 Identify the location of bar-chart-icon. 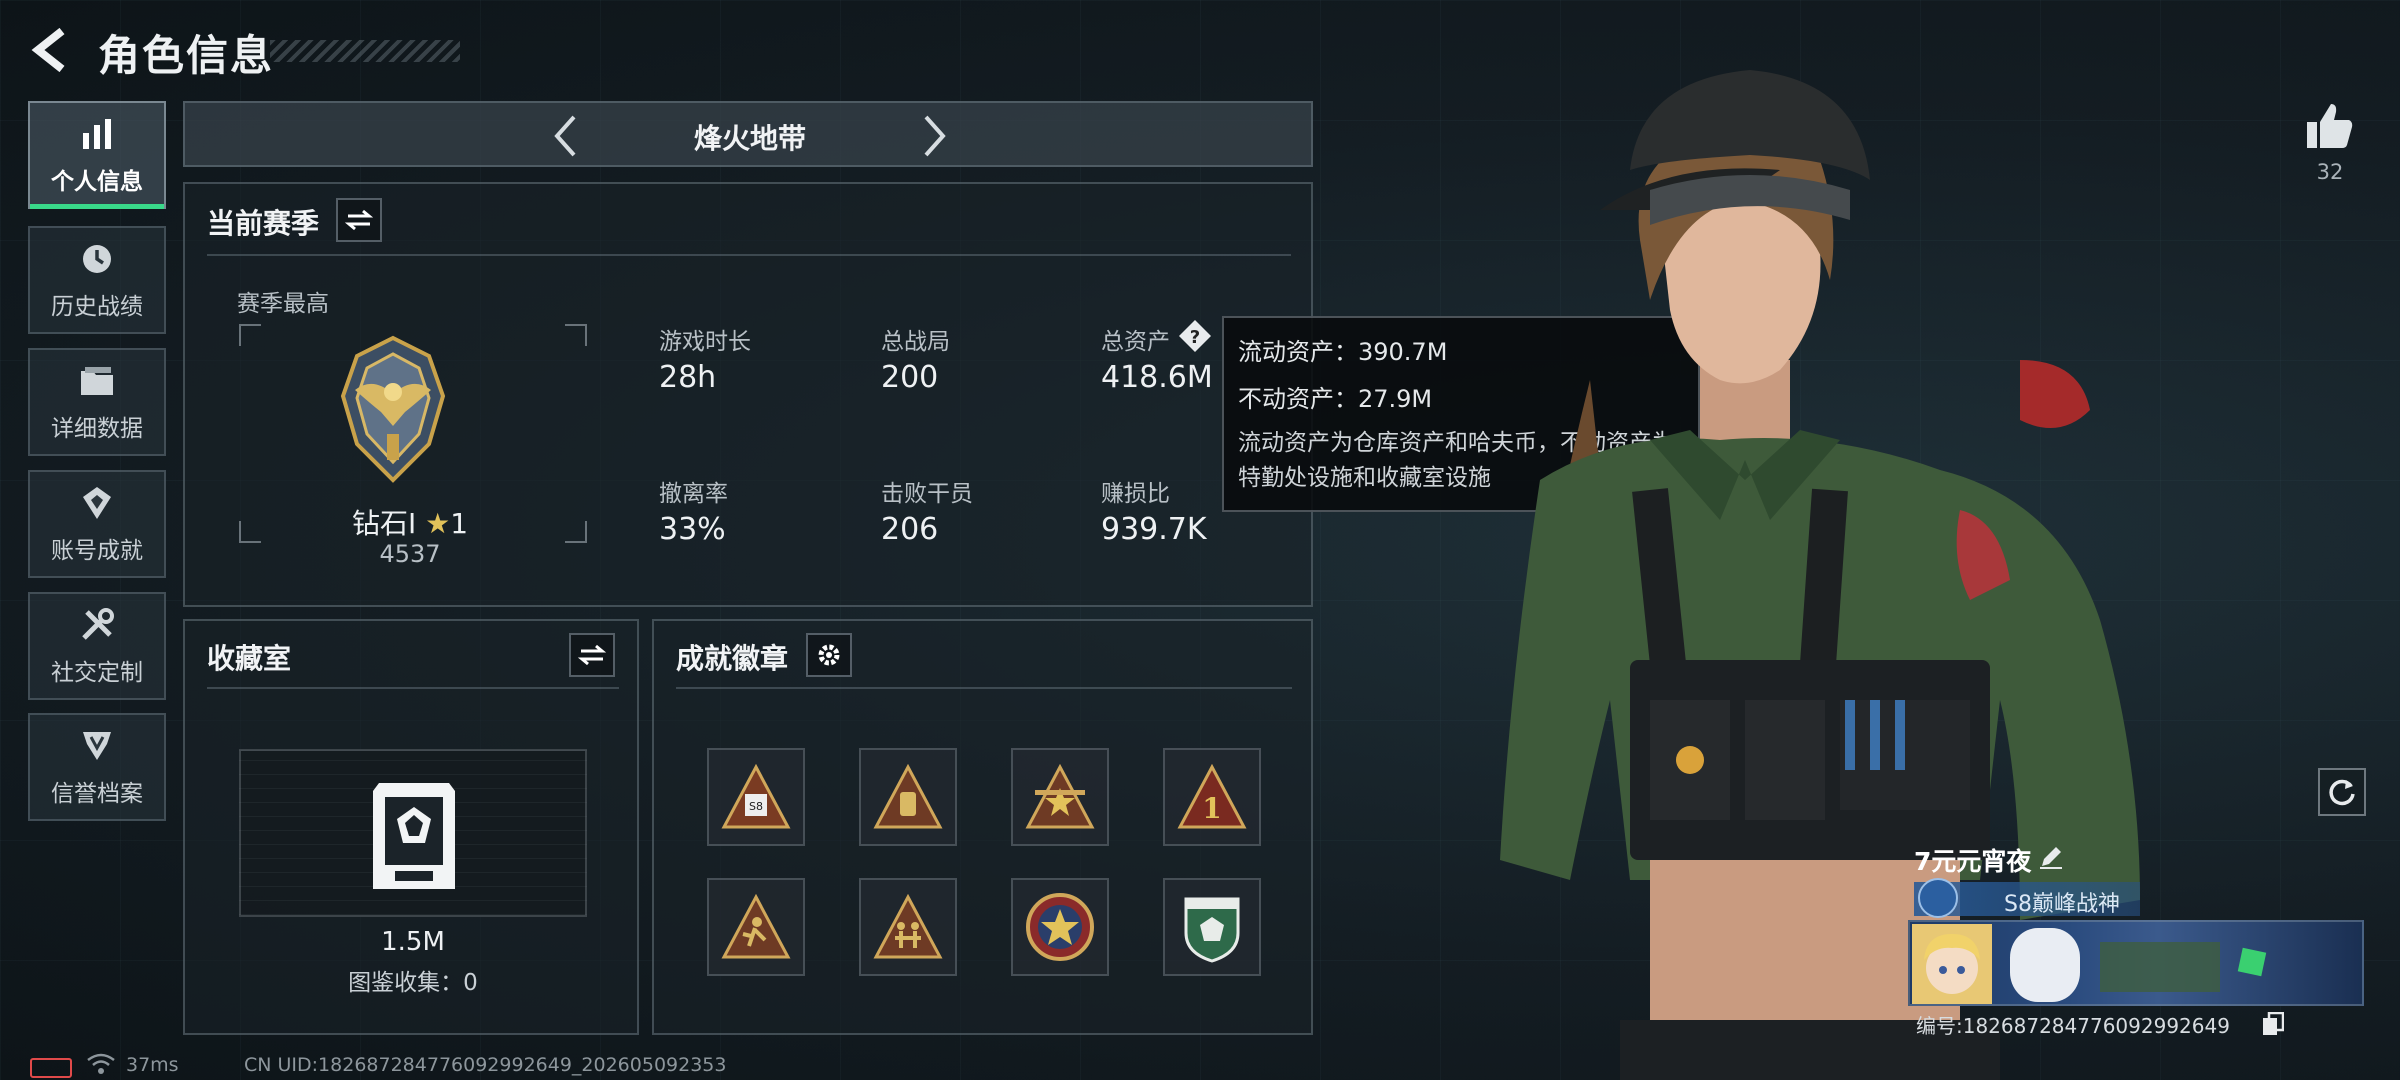
(97, 134).